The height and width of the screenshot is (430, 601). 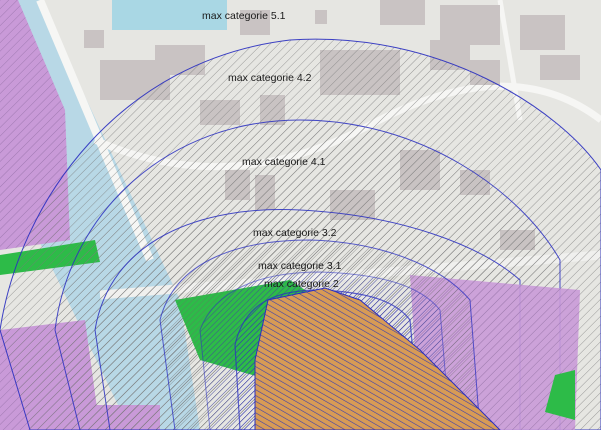 What do you see at coordinates (301, 284) in the screenshot?
I see `zone-label-2: max categorie 2` at bounding box center [301, 284].